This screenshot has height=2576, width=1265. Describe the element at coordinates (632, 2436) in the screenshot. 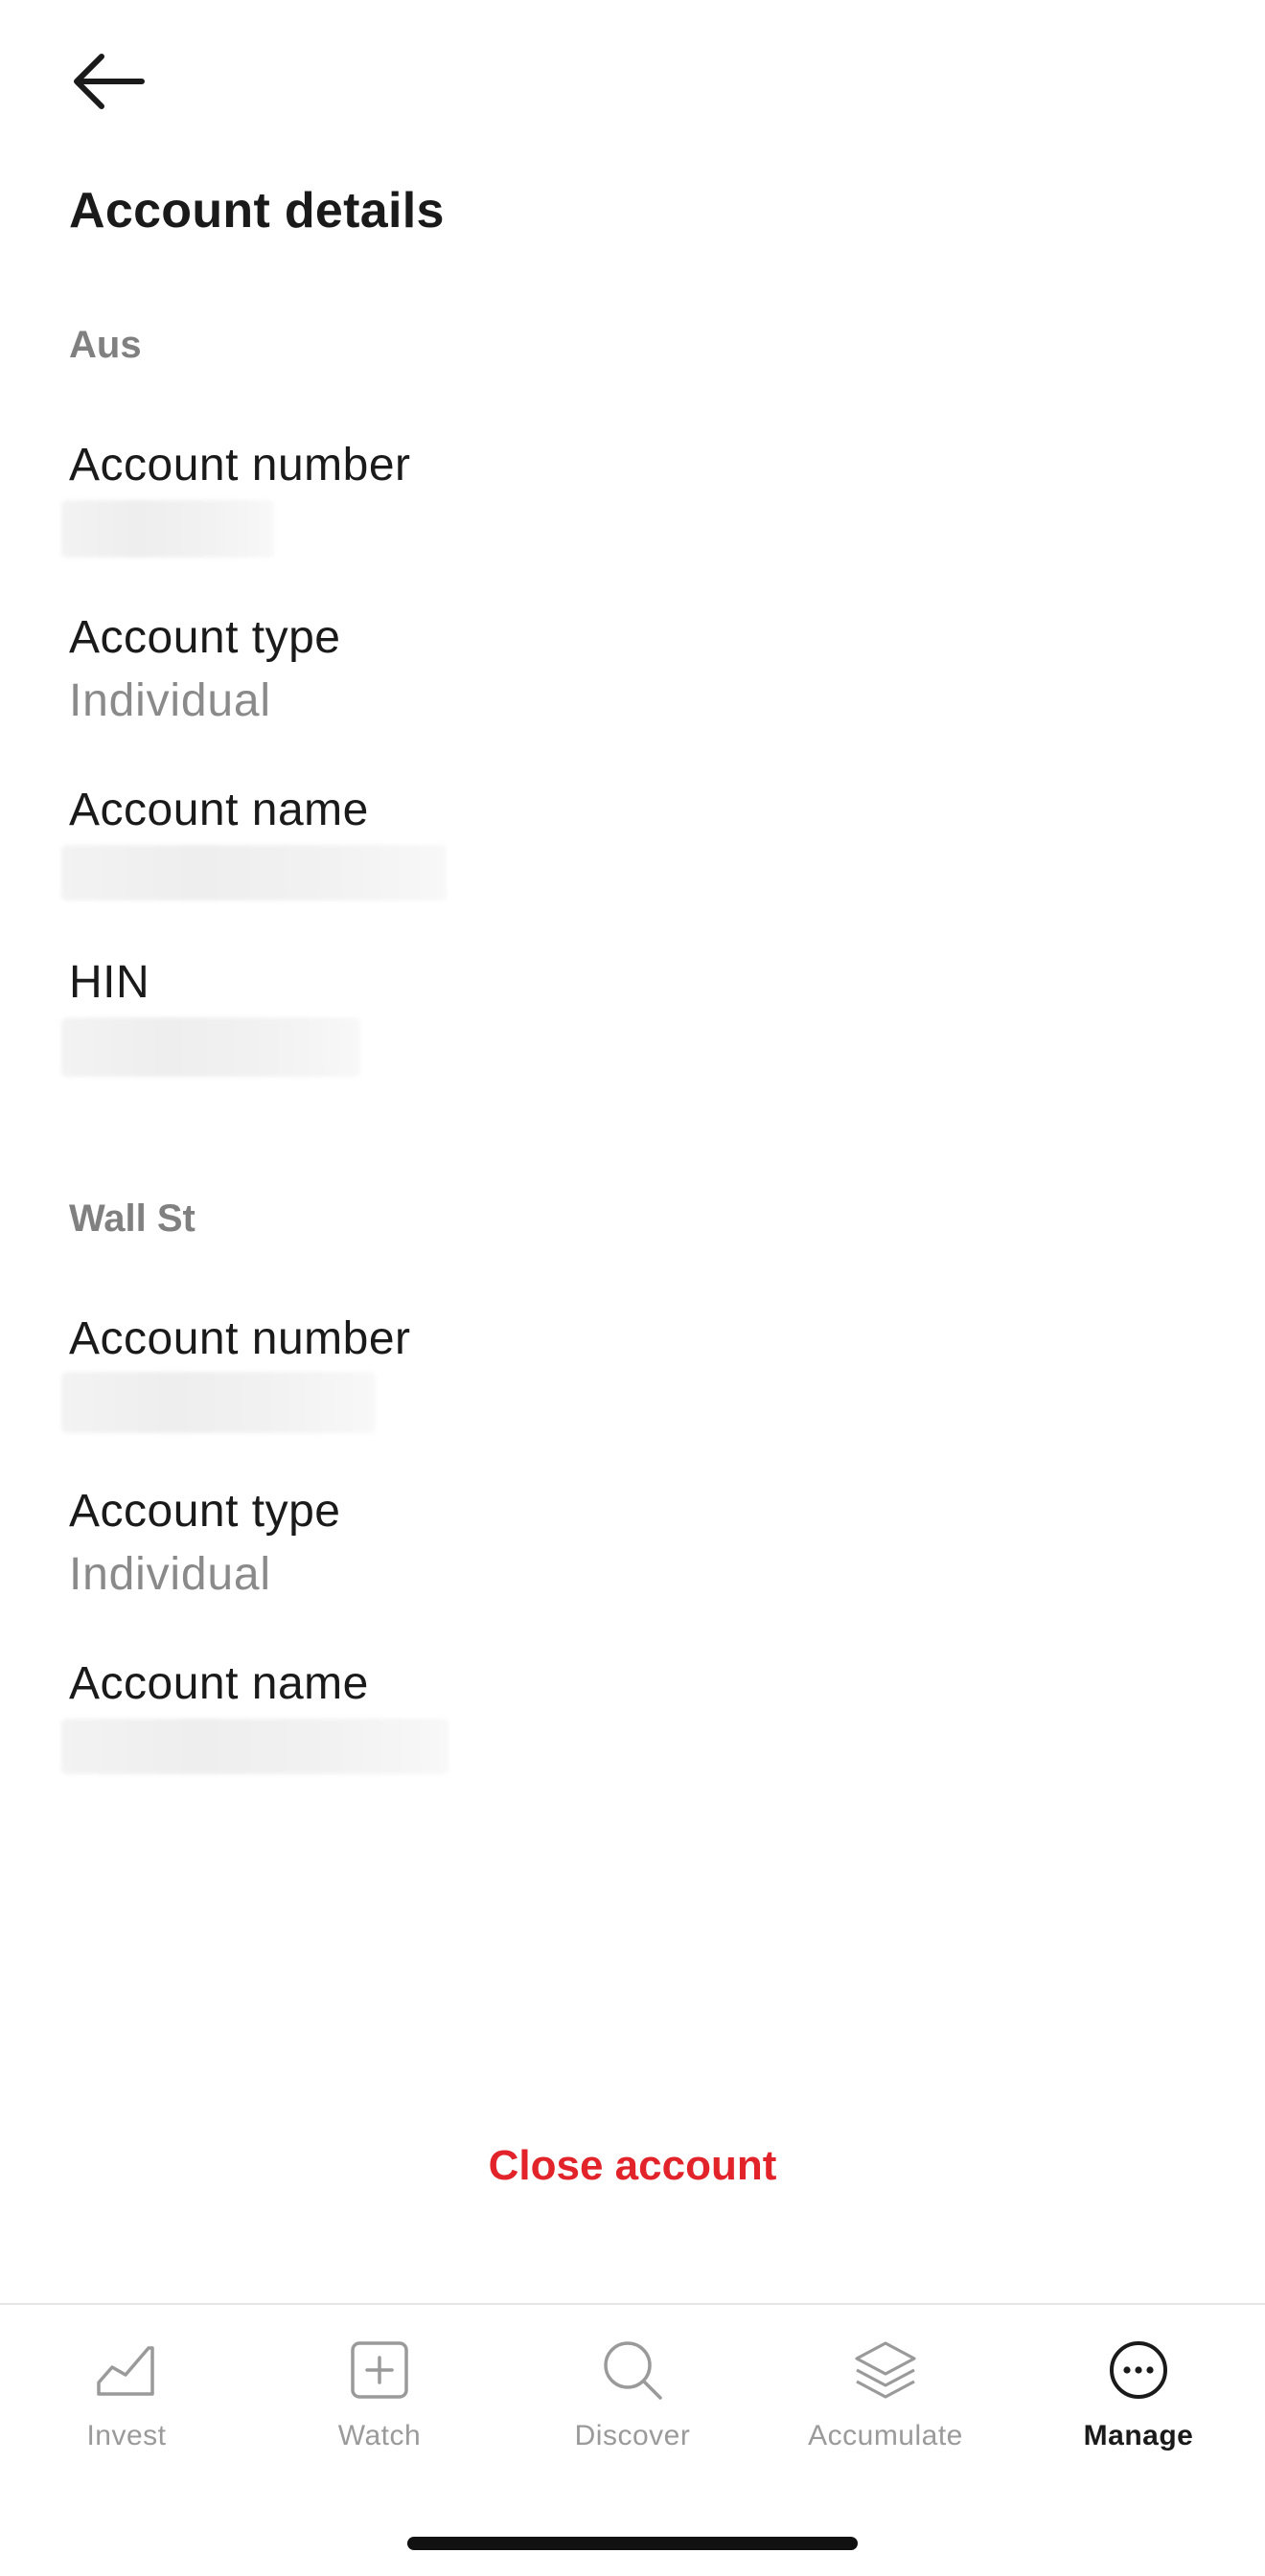

I see `tab-discover-label: Discover` at that location.